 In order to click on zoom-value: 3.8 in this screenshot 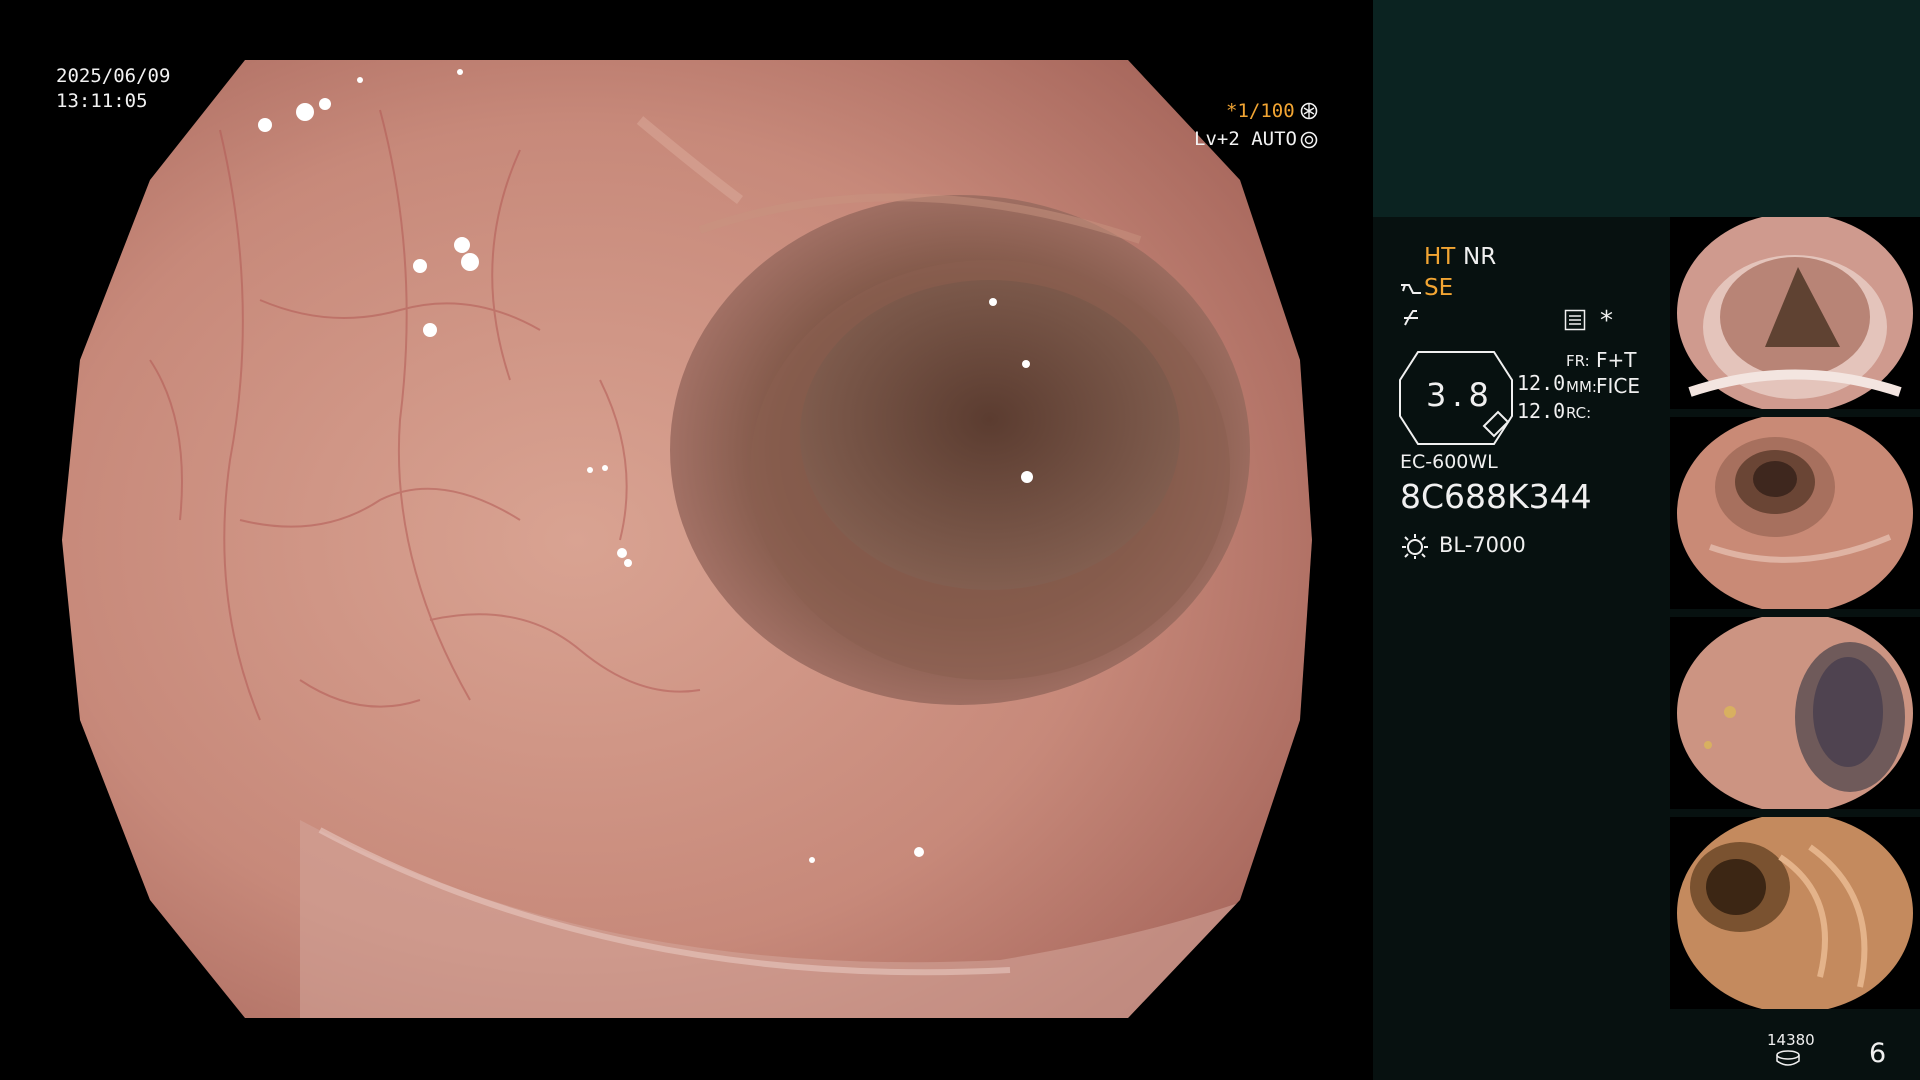, I will do `click(1460, 395)`.